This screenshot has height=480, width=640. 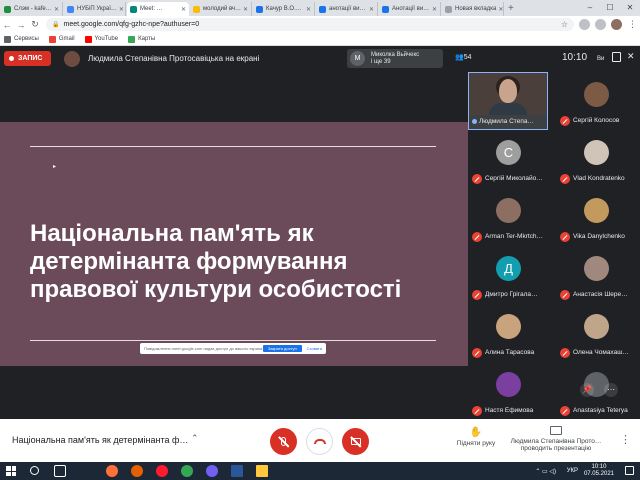 What do you see at coordinates (112, 471) in the screenshot?
I see `firefox-icon` at bounding box center [112, 471].